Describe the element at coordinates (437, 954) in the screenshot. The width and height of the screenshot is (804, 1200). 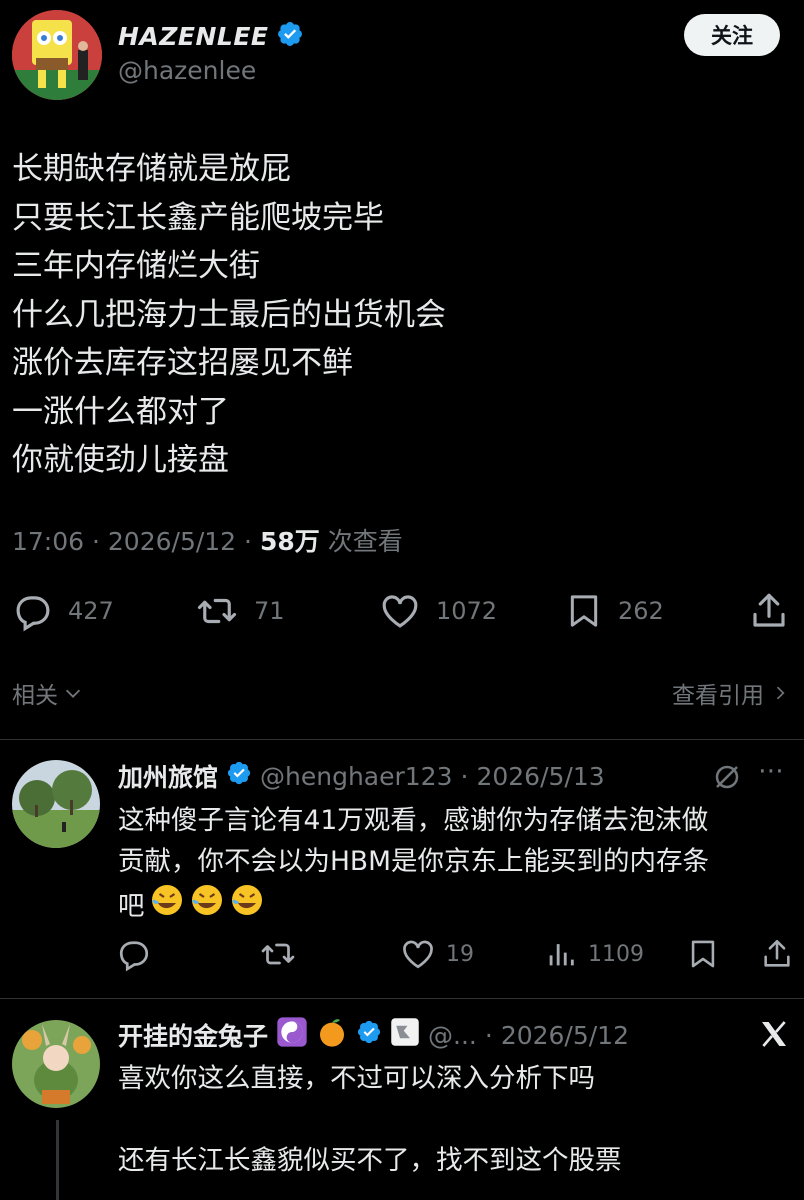
I see `reply-like-action: 19` at that location.